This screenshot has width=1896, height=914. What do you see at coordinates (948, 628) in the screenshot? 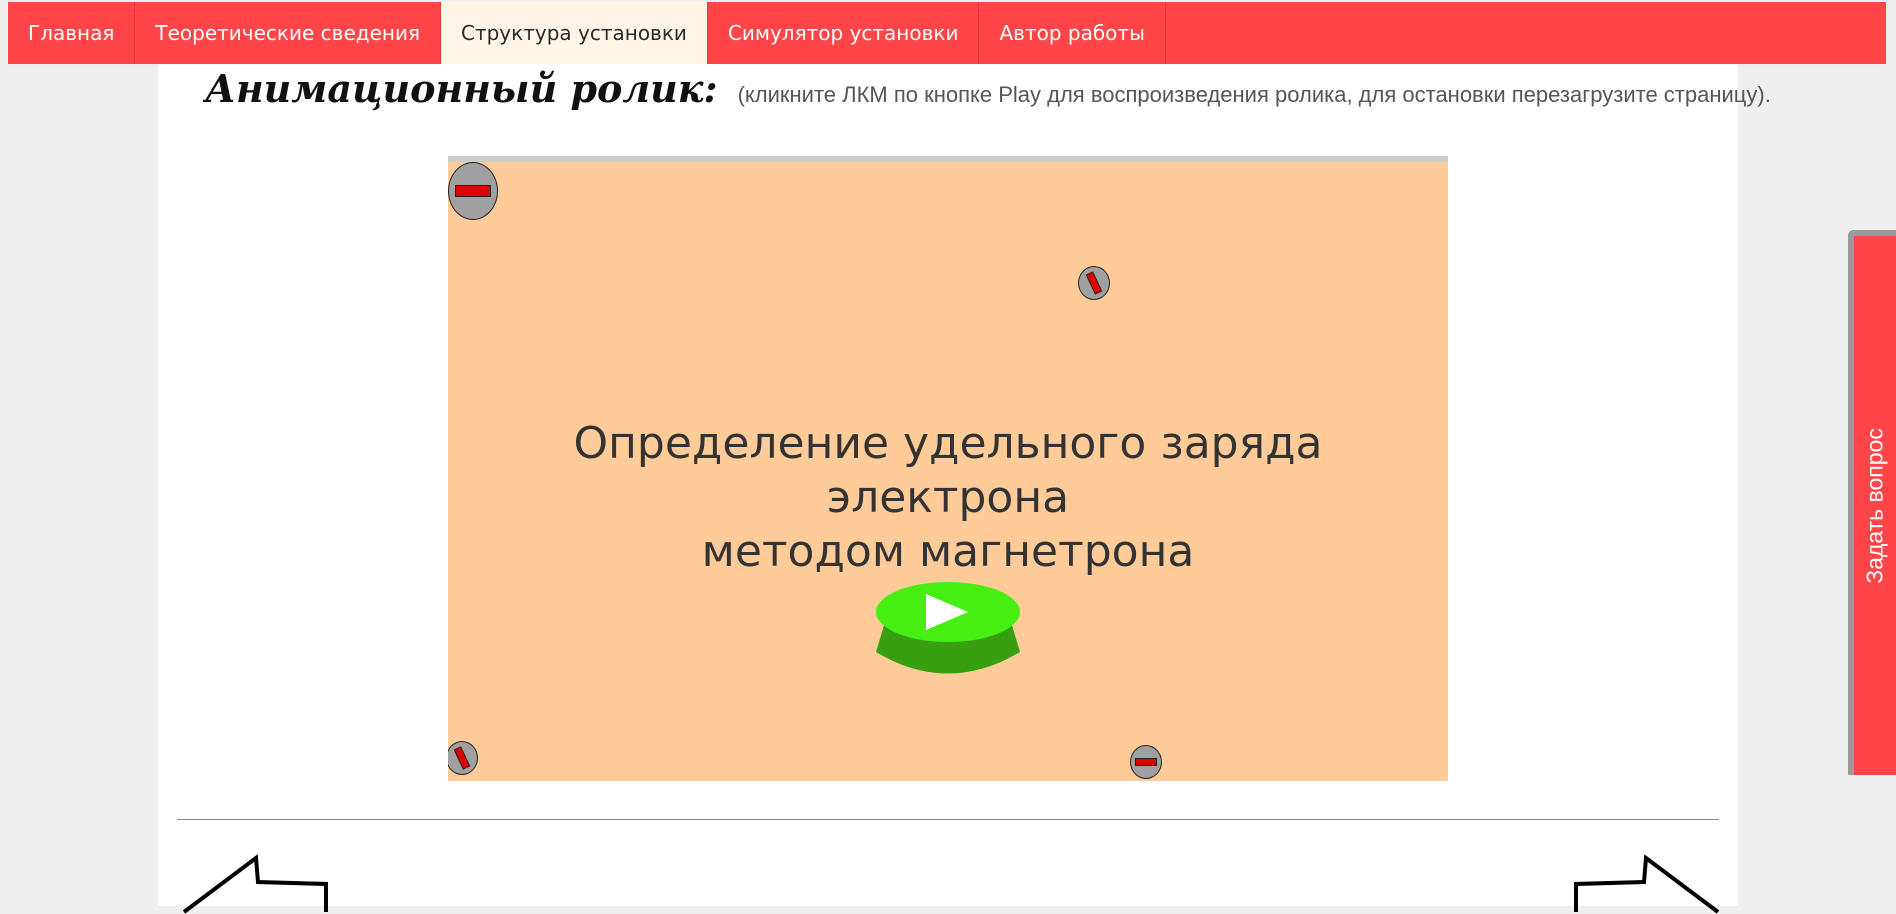
I see `play-icon` at bounding box center [948, 628].